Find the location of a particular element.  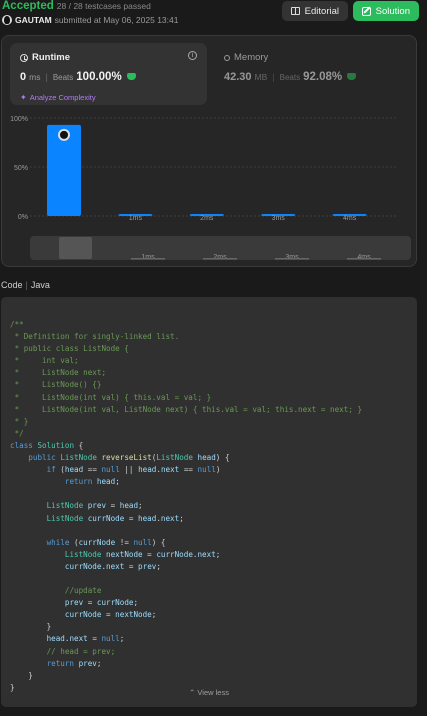

runtime-value-row: 0 ms | Beats 100.00% is located at coordinates (78, 77).